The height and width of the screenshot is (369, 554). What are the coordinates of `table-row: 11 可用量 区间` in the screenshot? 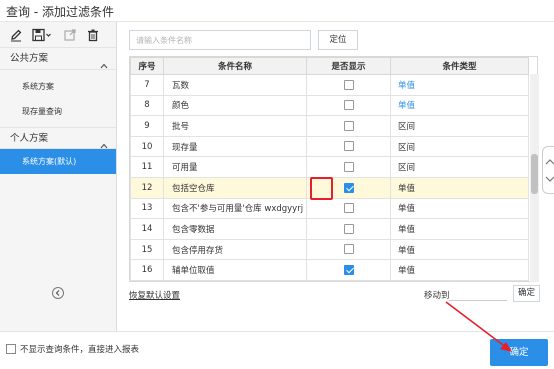 It's located at (329, 167).